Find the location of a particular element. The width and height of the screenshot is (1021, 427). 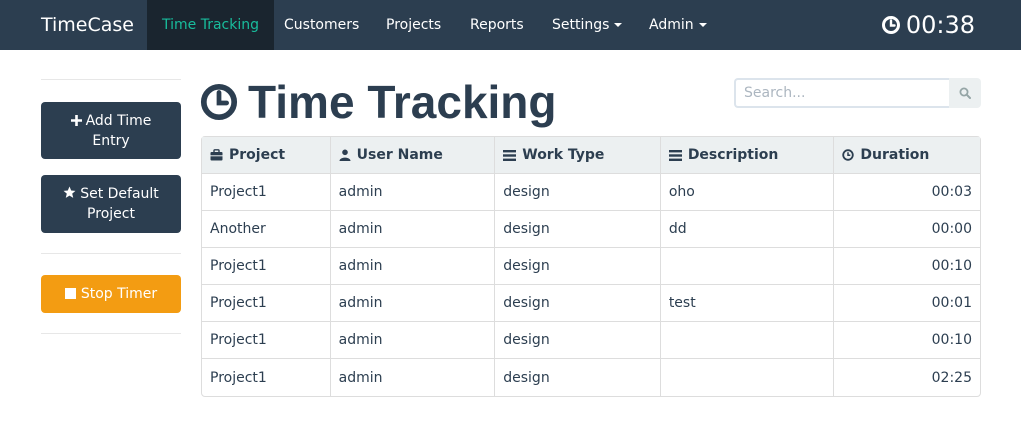

column-header-project: Project is located at coordinates (266, 155).